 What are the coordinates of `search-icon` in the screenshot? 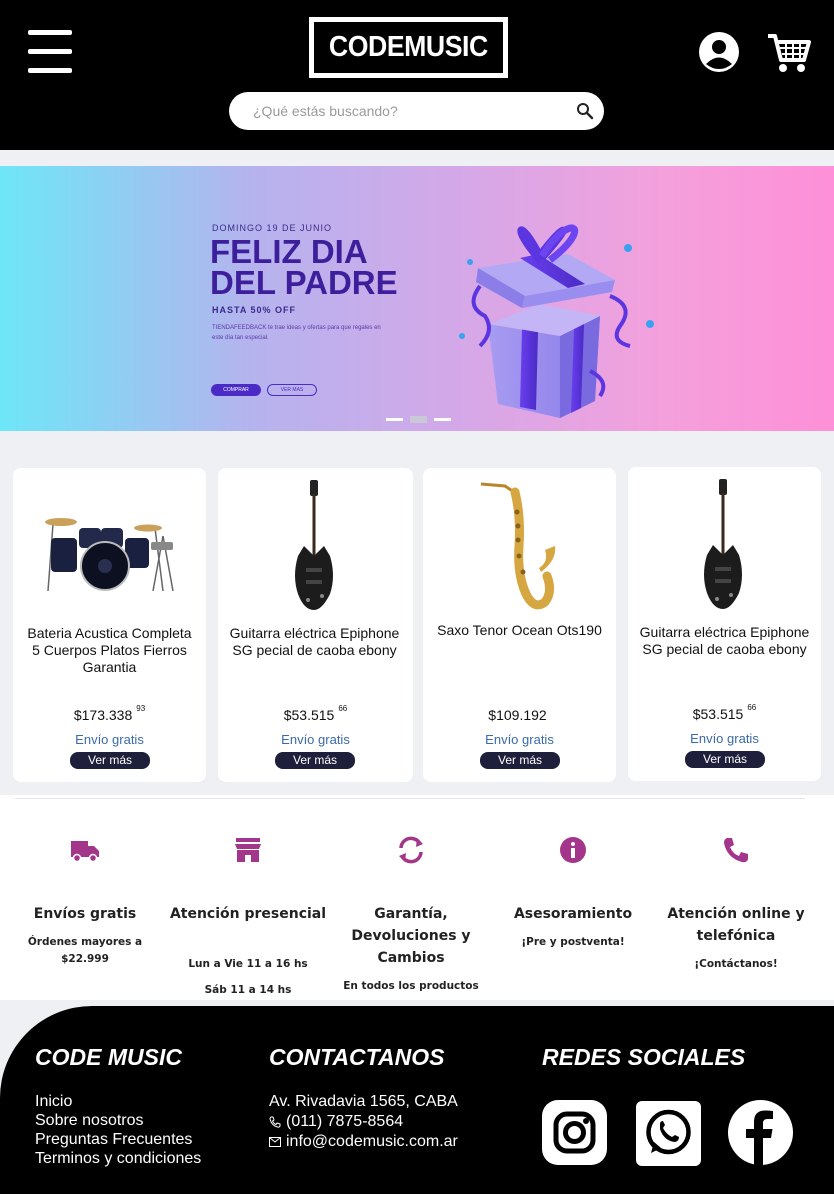 It's located at (585, 111).